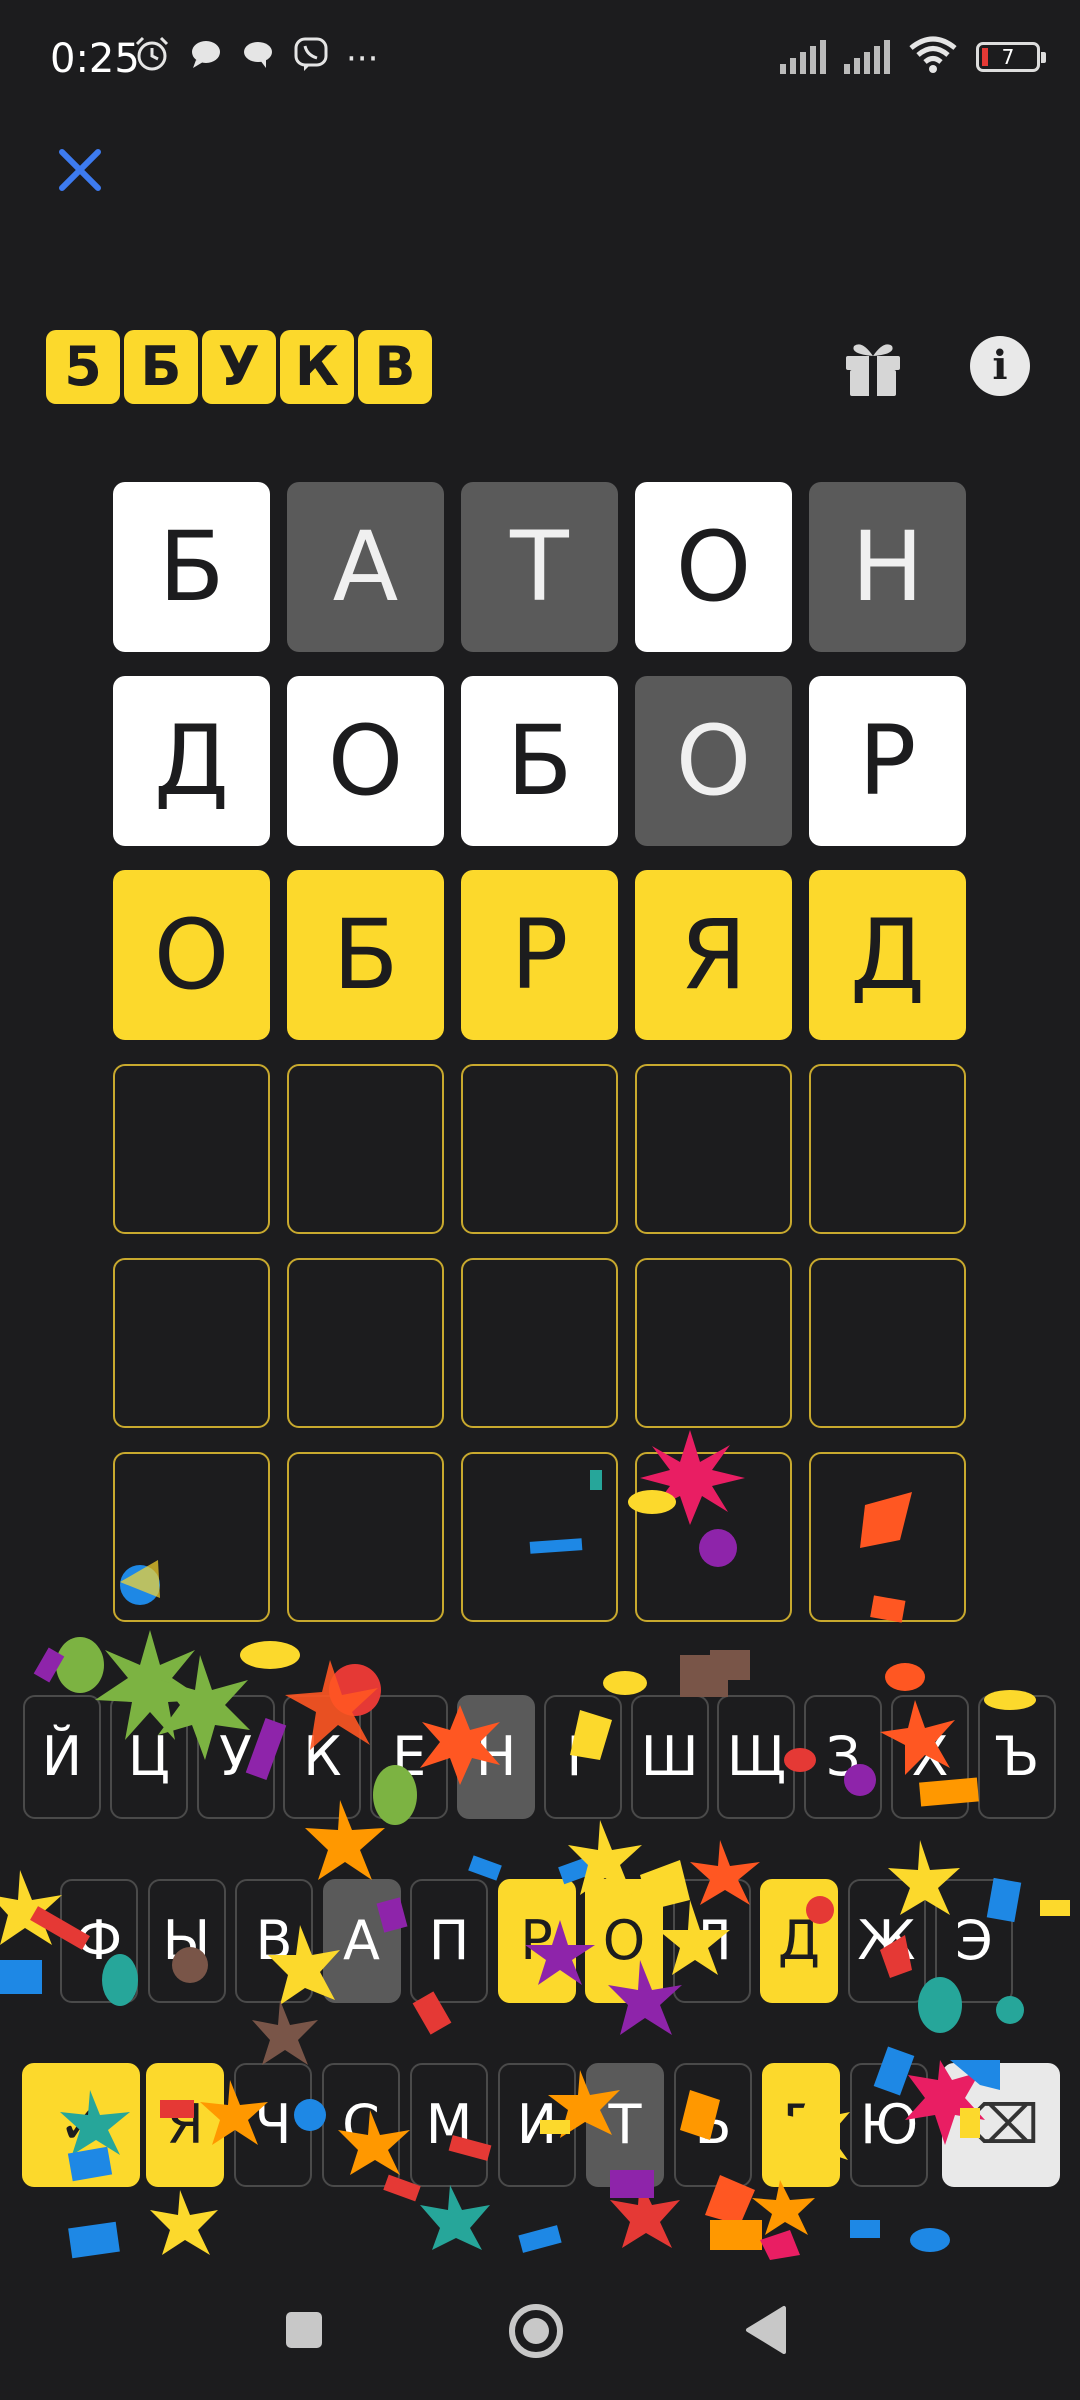 This screenshot has height=2400, width=1080. What do you see at coordinates (873, 370) in the screenshot?
I see `gift-icon` at bounding box center [873, 370].